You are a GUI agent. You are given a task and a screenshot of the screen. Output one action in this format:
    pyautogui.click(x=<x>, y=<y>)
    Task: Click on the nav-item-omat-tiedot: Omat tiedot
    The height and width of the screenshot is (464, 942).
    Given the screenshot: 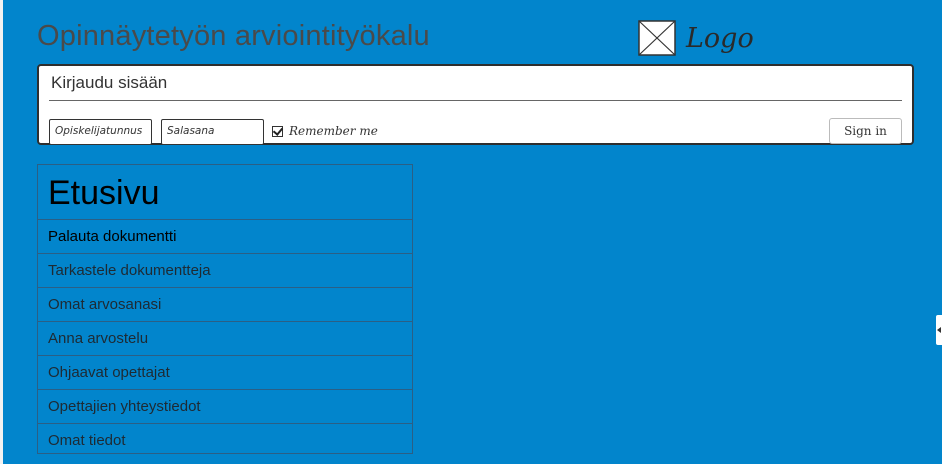 What is the action you would take?
    pyautogui.click(x=225, y=441)
    